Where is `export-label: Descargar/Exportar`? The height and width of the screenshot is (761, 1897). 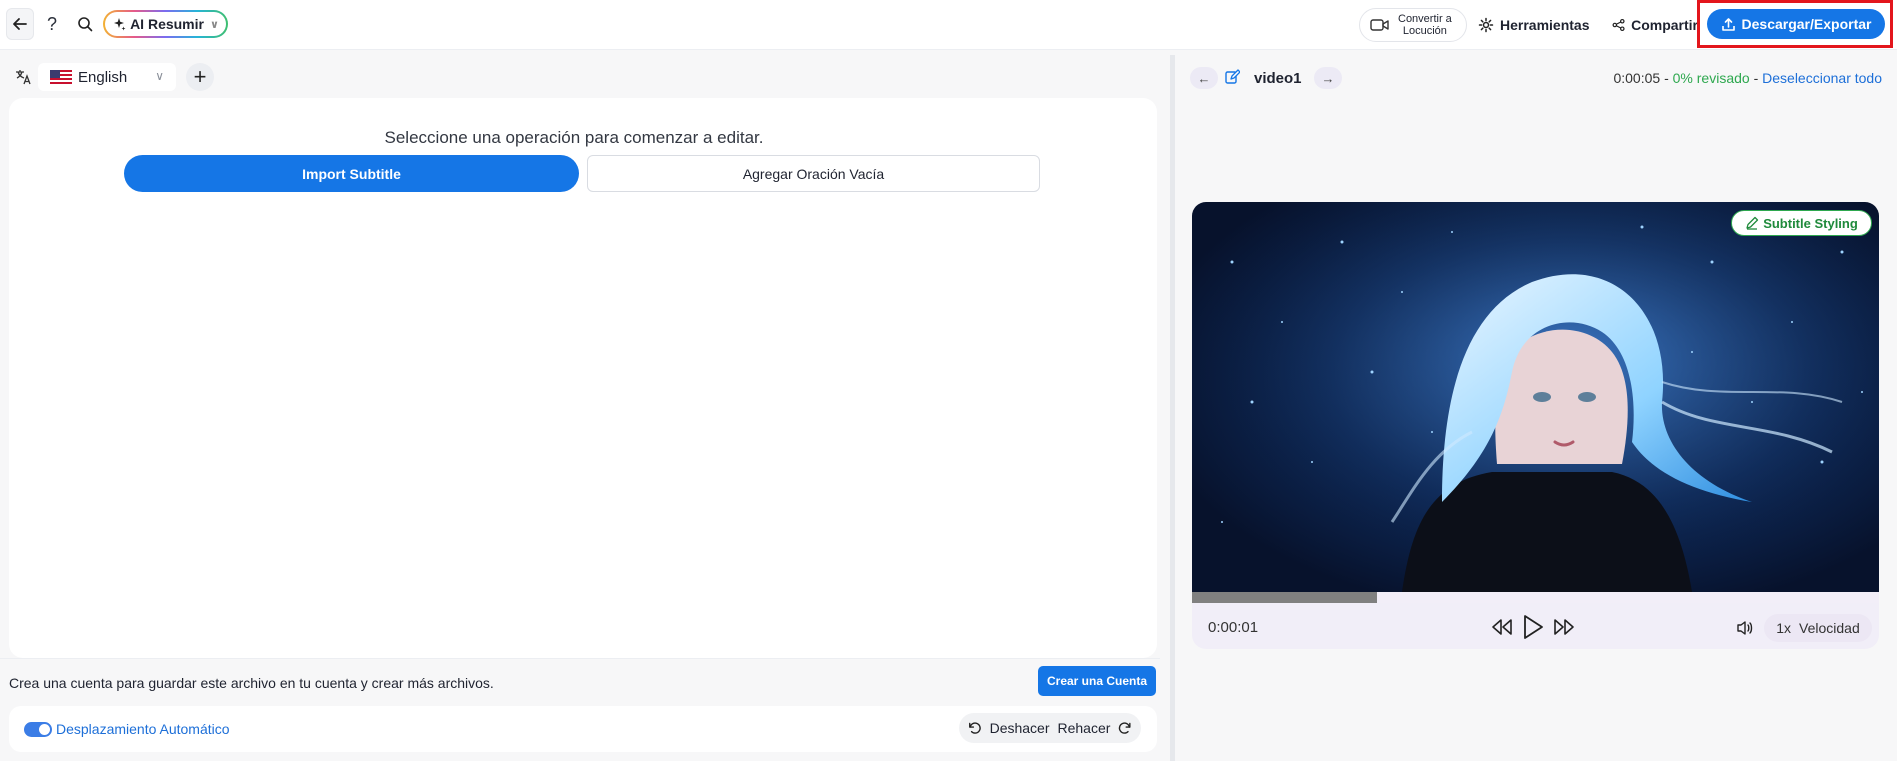
export-label: Descargar/Exportar is located at coordinates (1806, 24).